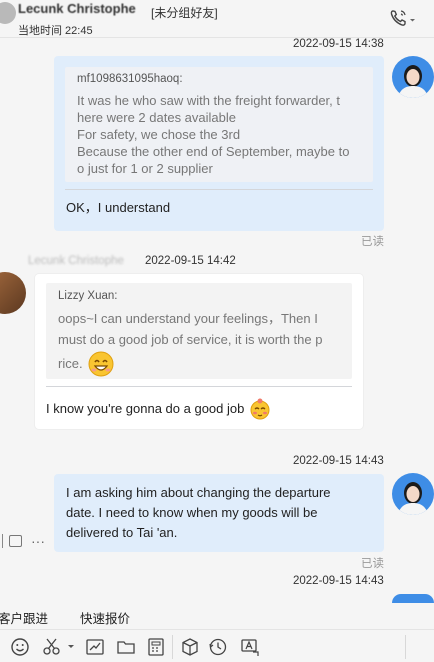 The image size is (434, 662). What do you see at coordinates (145, 168) in the screenshot?
I see `quote-line: o just for 1 or 2 supplier` at bounding box center [145, 168].